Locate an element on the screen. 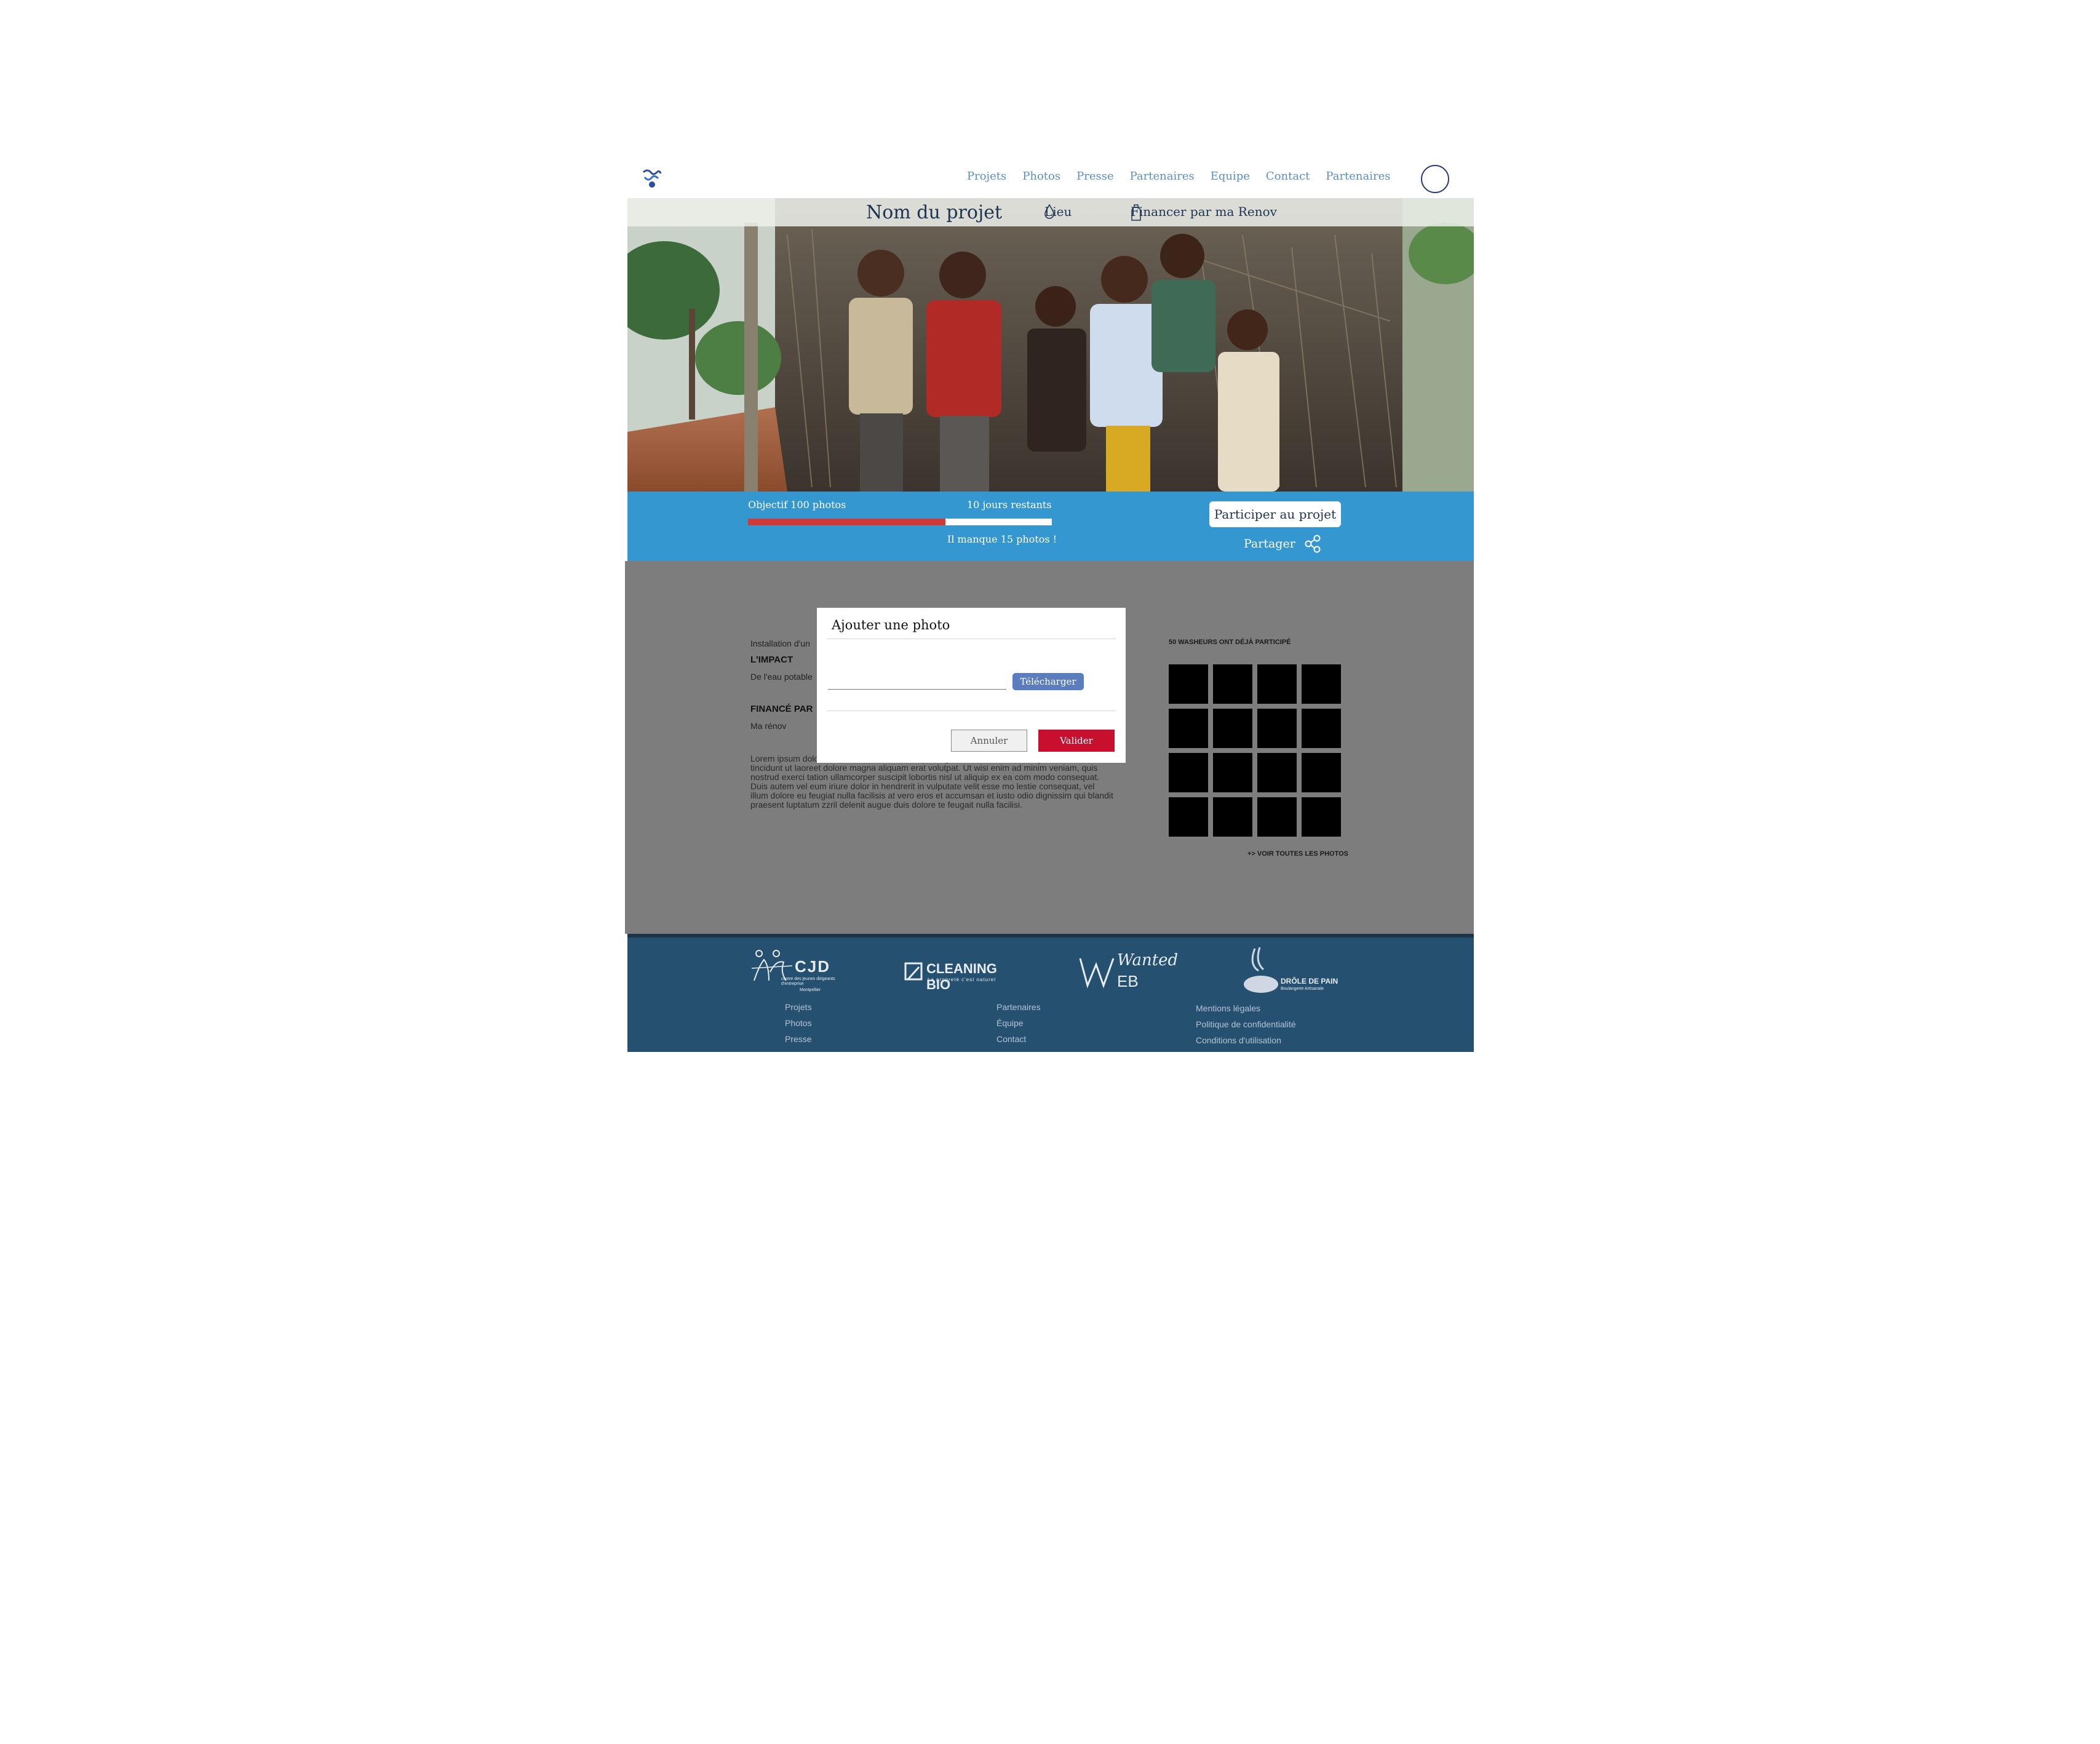 This screenshot has width=2100, height=1744. cleaning-bio-mark-icon is located at coordinates (913, 972).